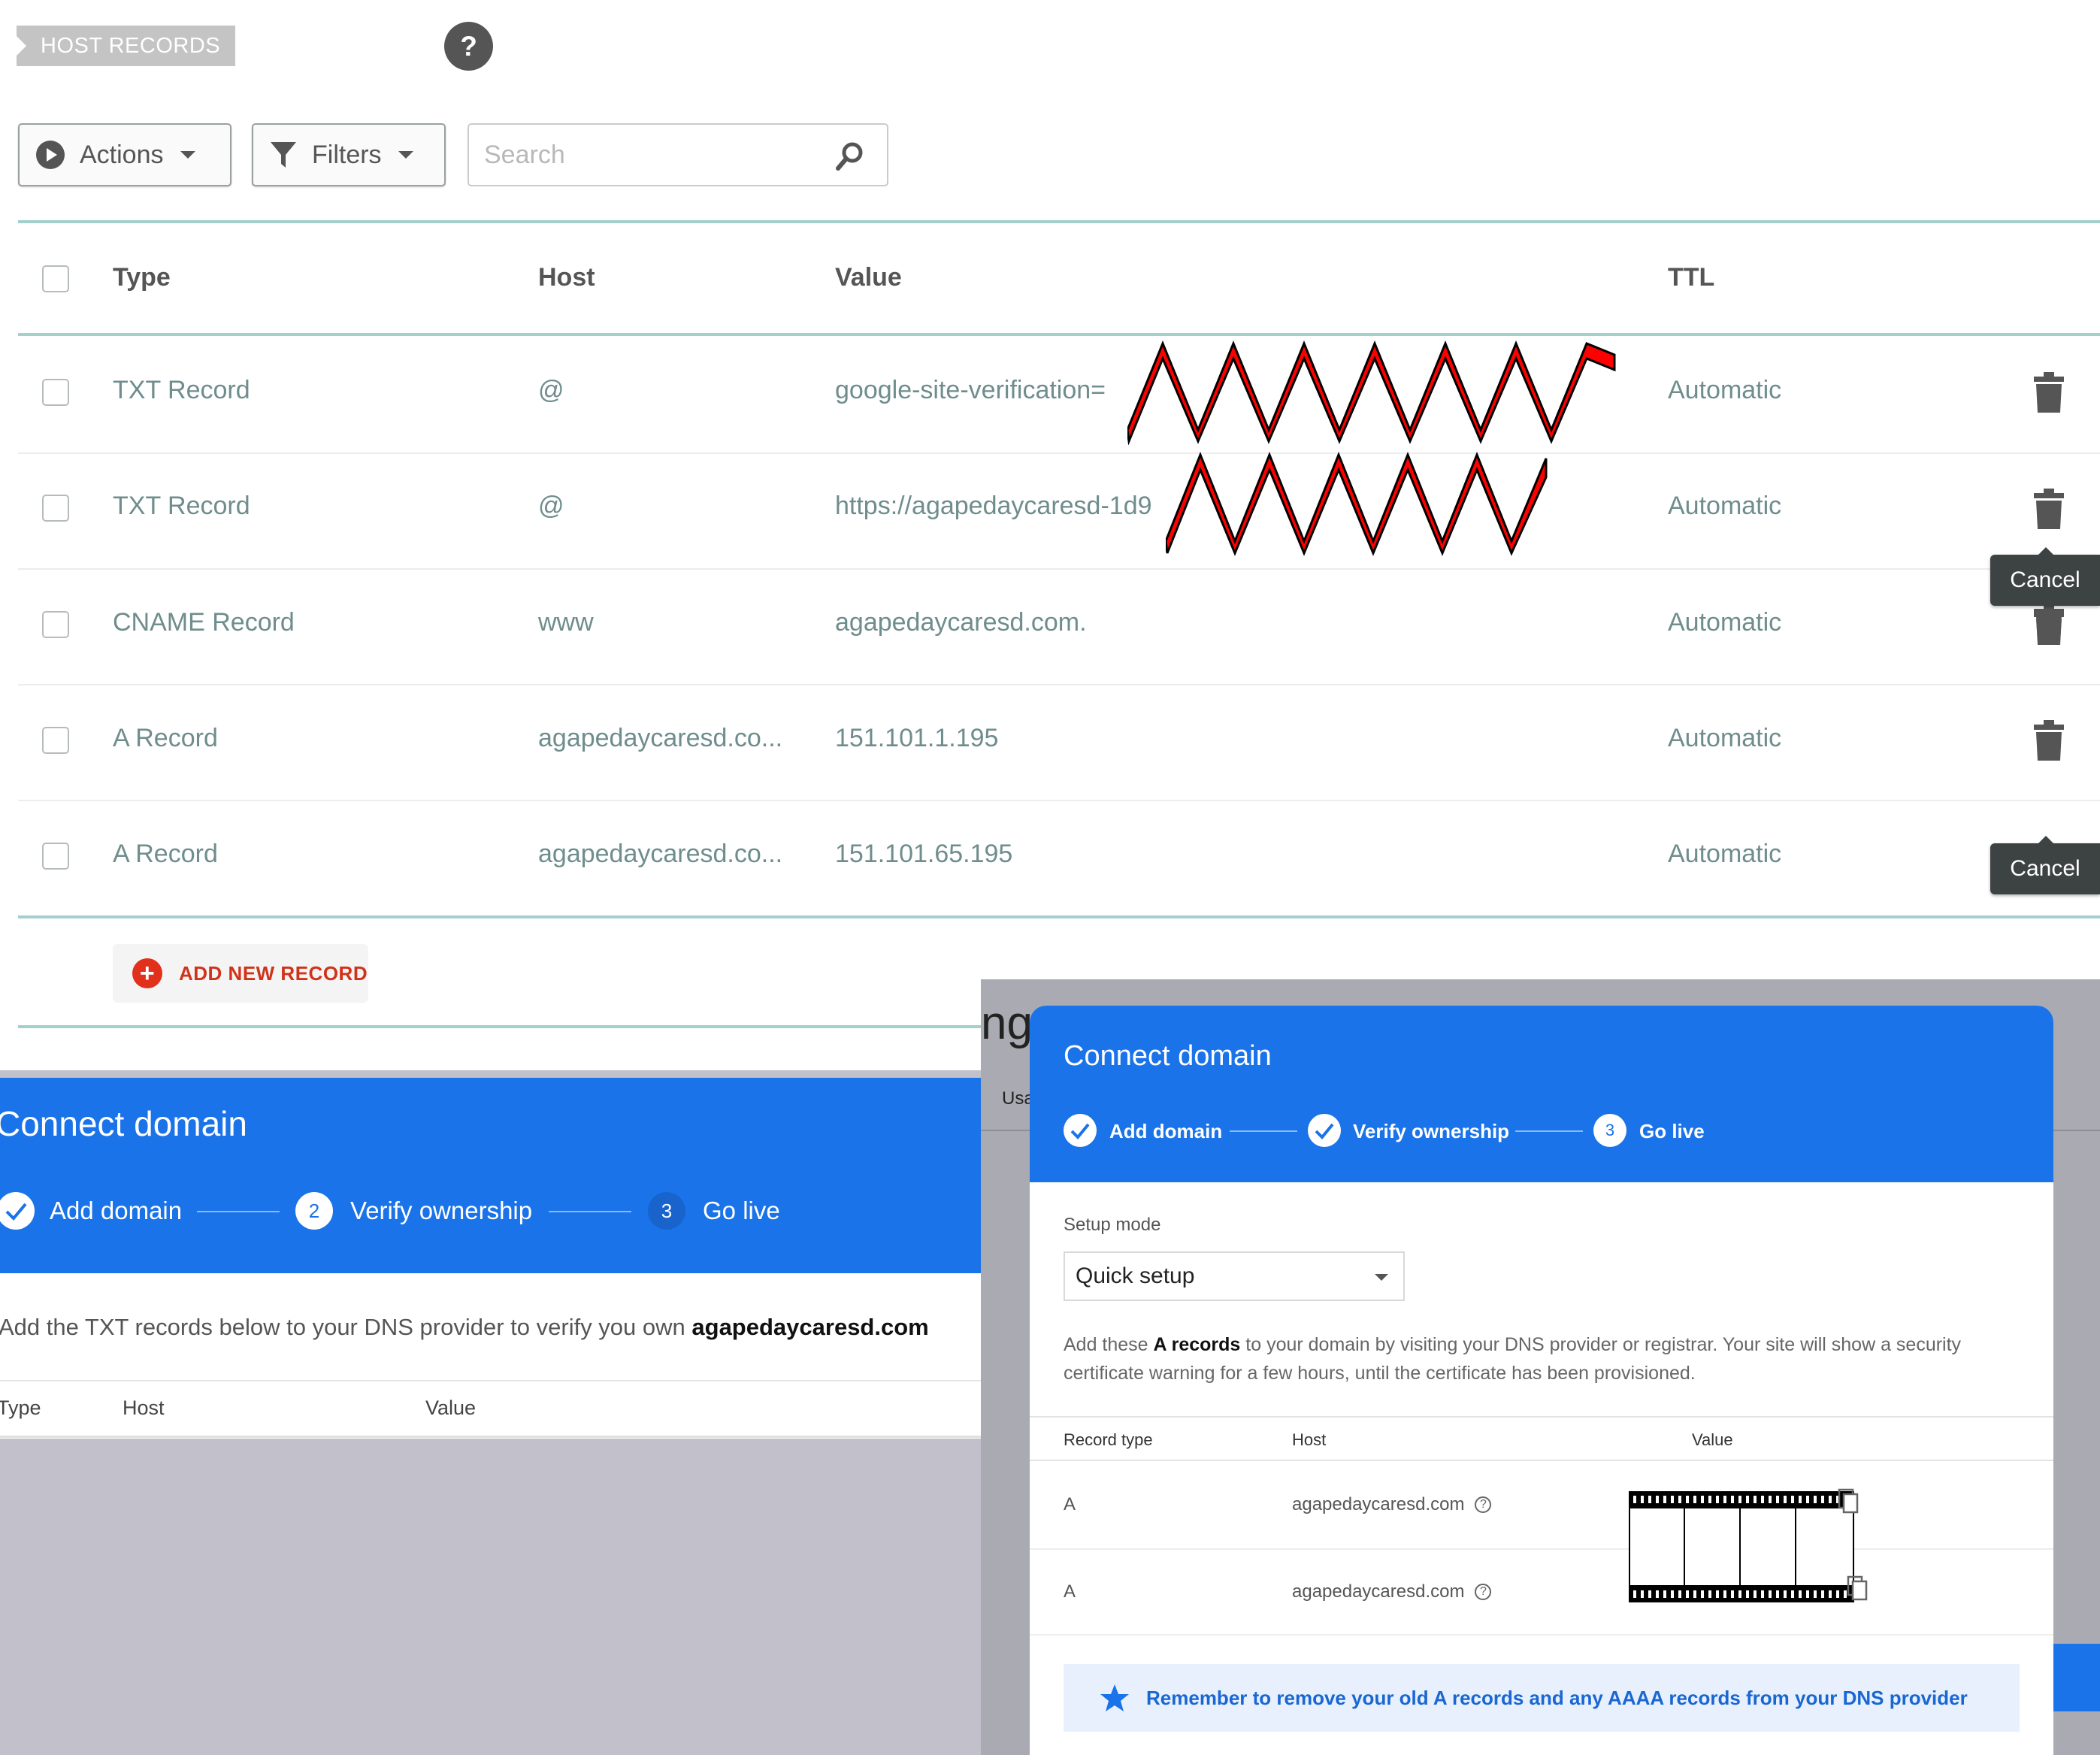 The width and height of the screenshot is (2100, 1755). Describe the element at coordinates (165, 738) in the screenshot. I see `record-type: A Record` at that location.